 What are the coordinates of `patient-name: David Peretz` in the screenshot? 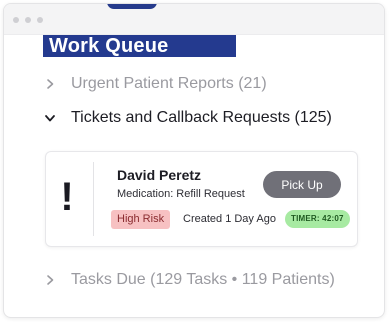 It's located at (159, 175).